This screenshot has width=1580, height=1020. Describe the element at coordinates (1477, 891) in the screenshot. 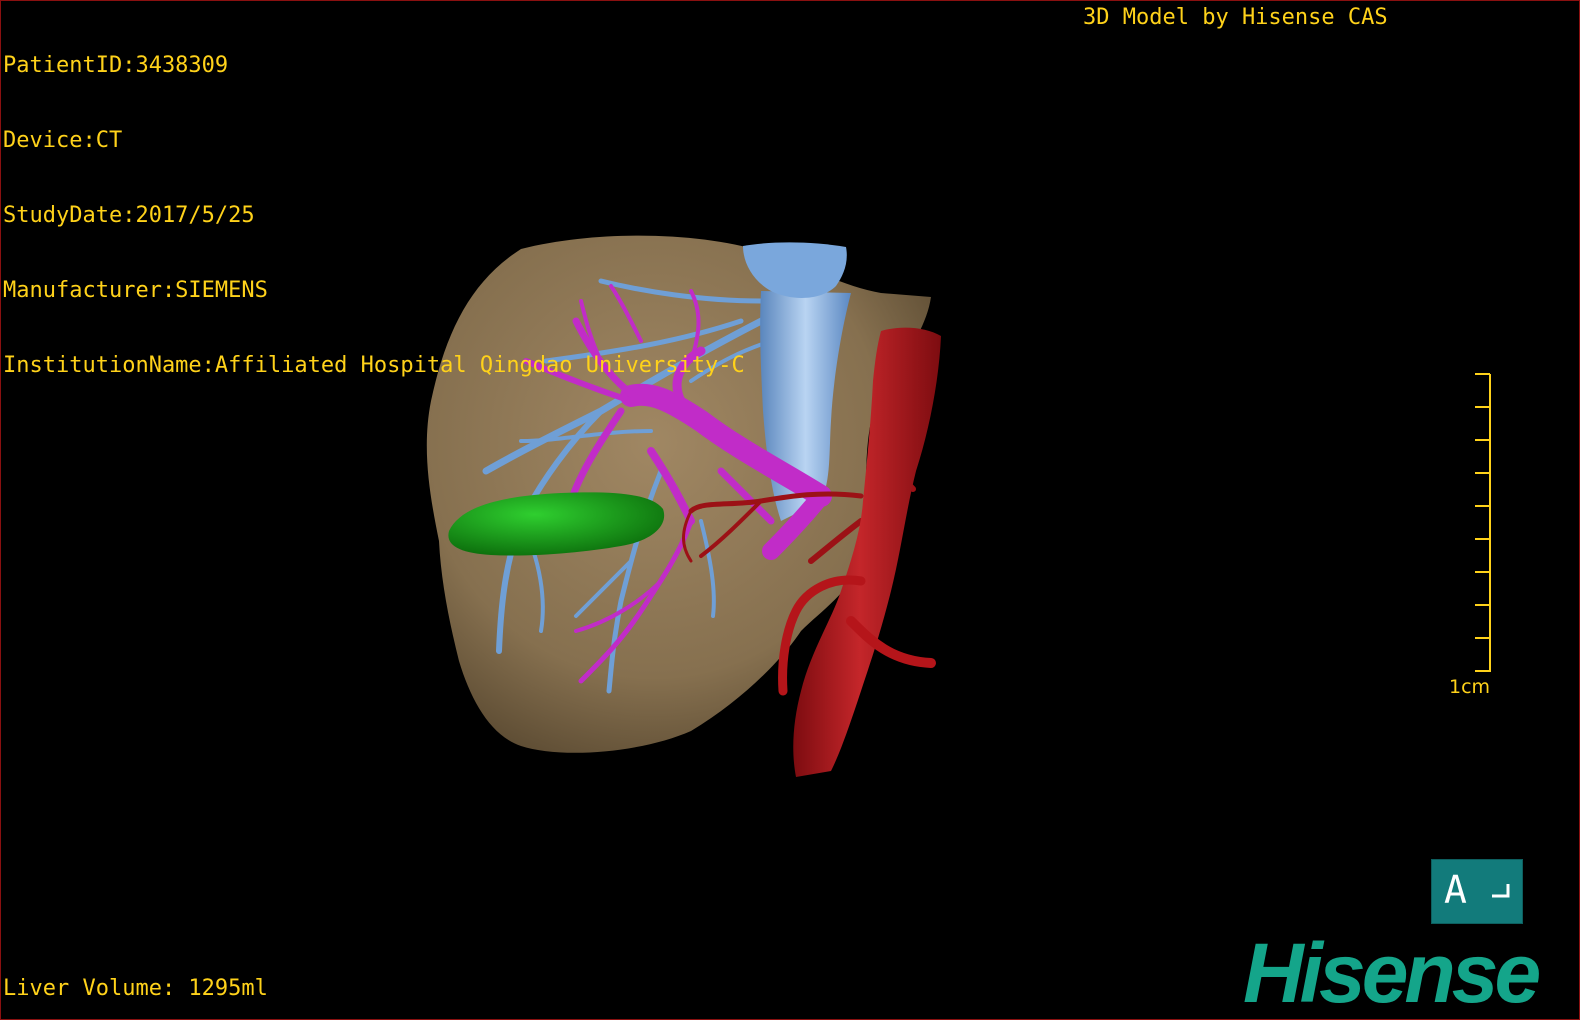

I see `orientation-cube: A` at that location.